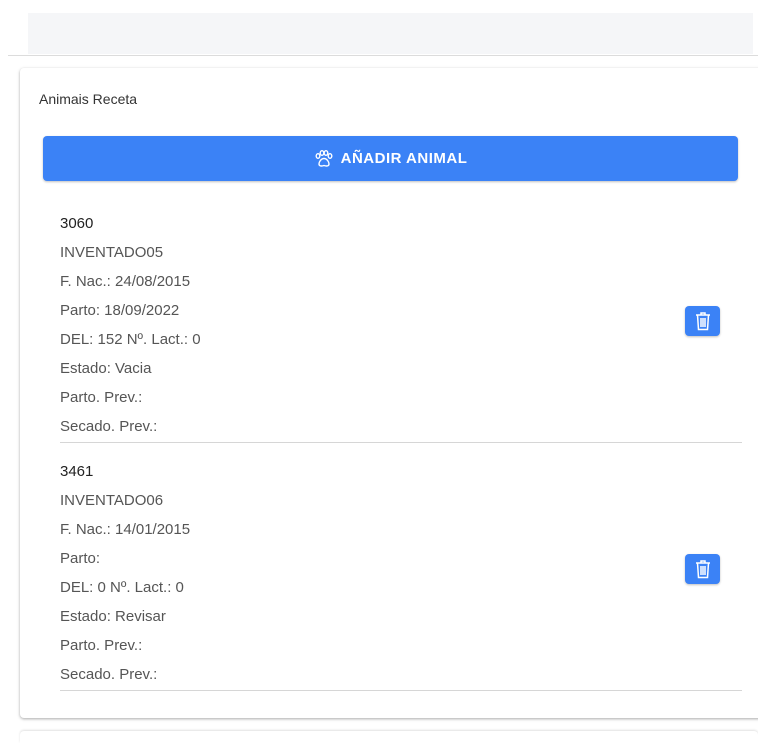  What do you see at coordinates (77, 223) in the screenshot?
I see `animal-id: 3060` at bounding box center [77, 223].